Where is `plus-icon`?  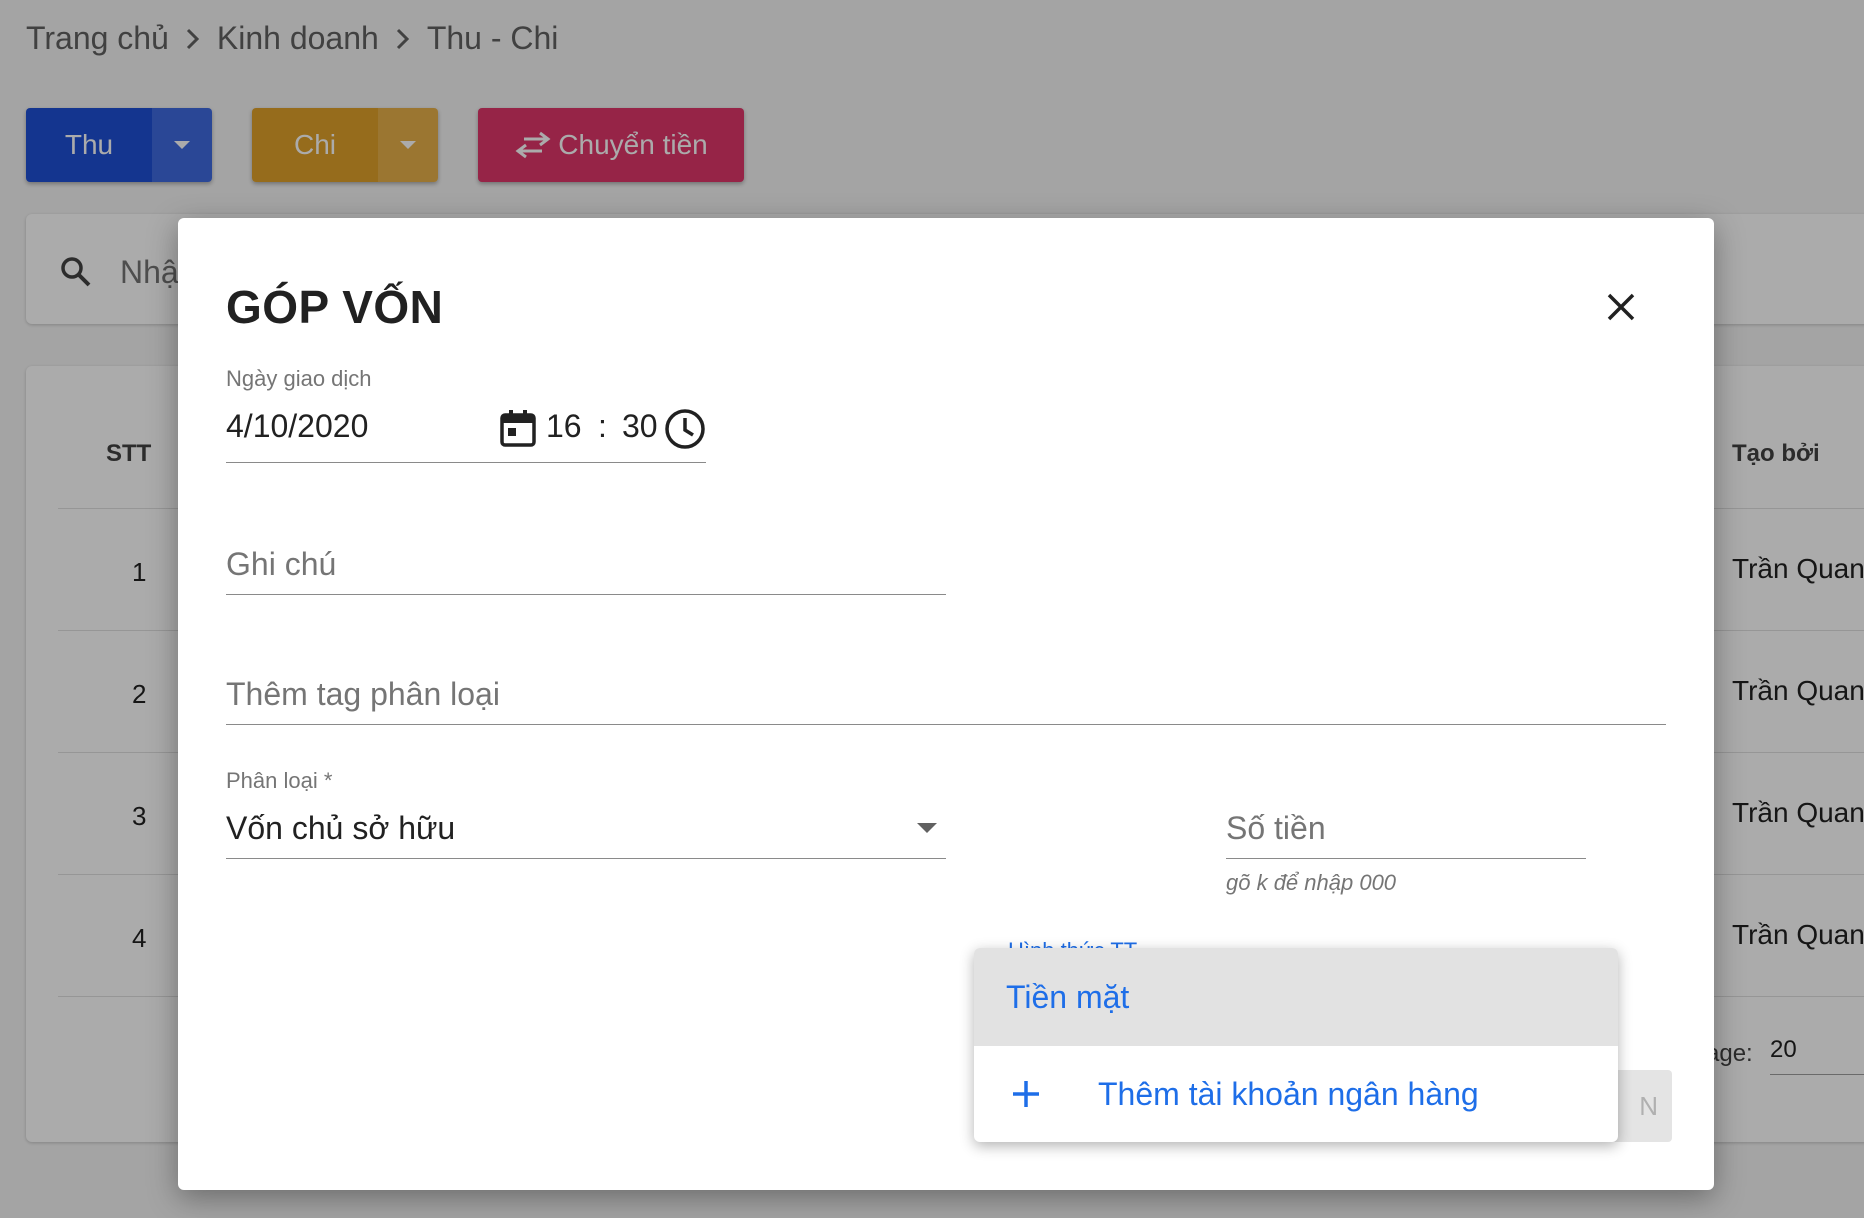 plus-icon is located at coordinates (1042, 1094).